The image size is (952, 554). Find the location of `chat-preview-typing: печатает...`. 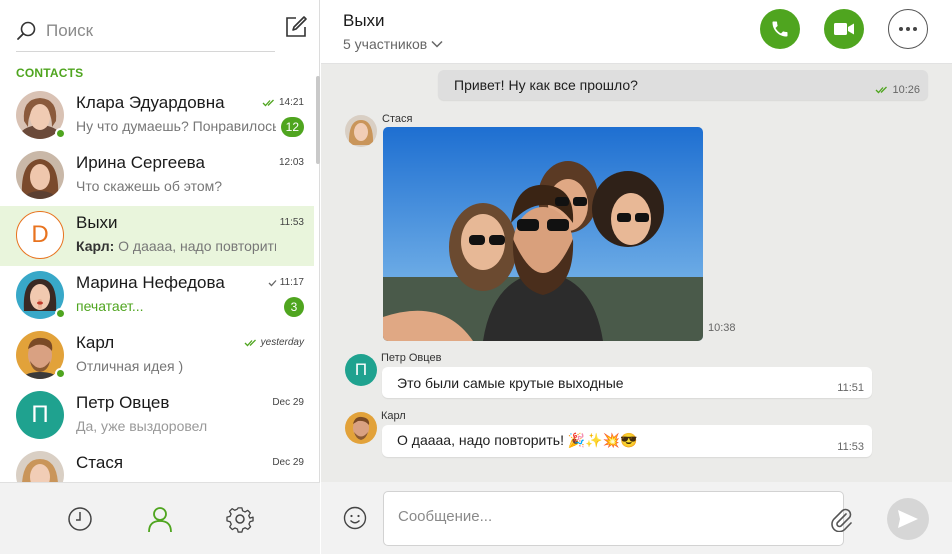

chat-preview-typing: печатает... is located at coordinates (110, 306).